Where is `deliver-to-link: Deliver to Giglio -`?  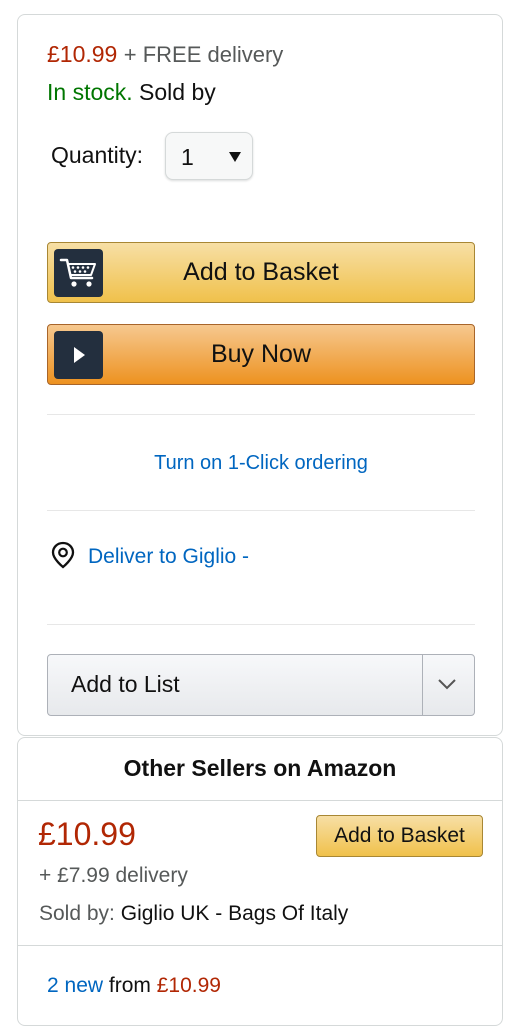 deliver-to-link: Deliver to Giglio - is located at coordinates (168, 557).